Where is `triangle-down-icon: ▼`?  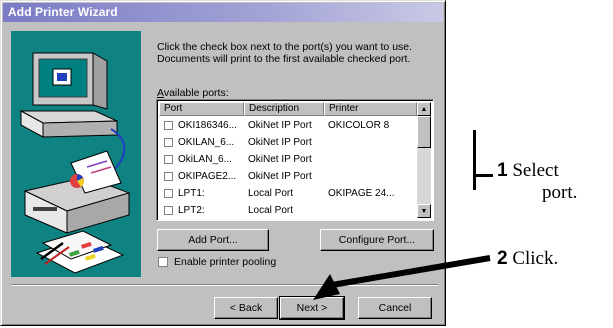 triangle-down-icon: ▼ is located at coordinates (424, 211).